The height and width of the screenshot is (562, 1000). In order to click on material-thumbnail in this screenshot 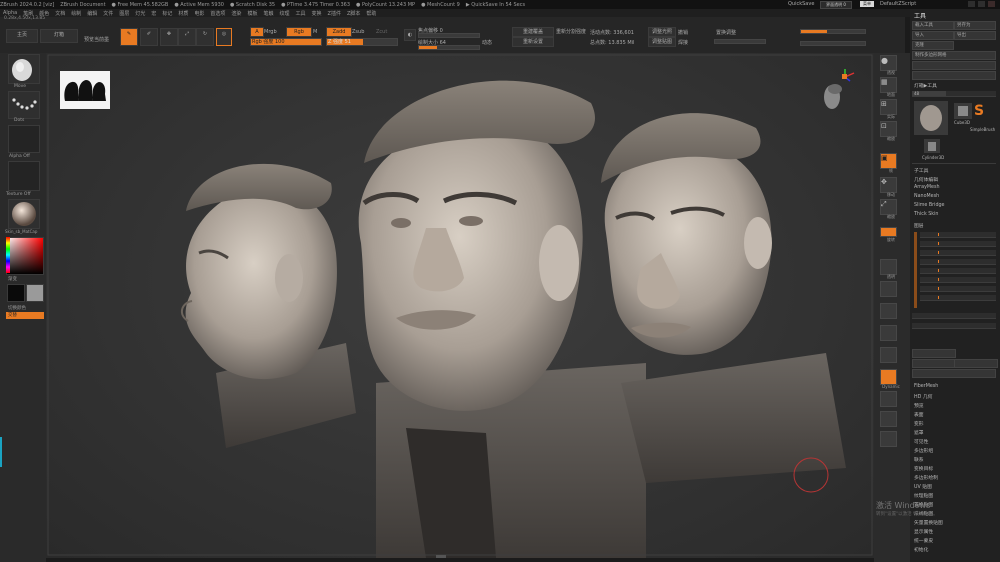, I will do `click(24, 214)`.